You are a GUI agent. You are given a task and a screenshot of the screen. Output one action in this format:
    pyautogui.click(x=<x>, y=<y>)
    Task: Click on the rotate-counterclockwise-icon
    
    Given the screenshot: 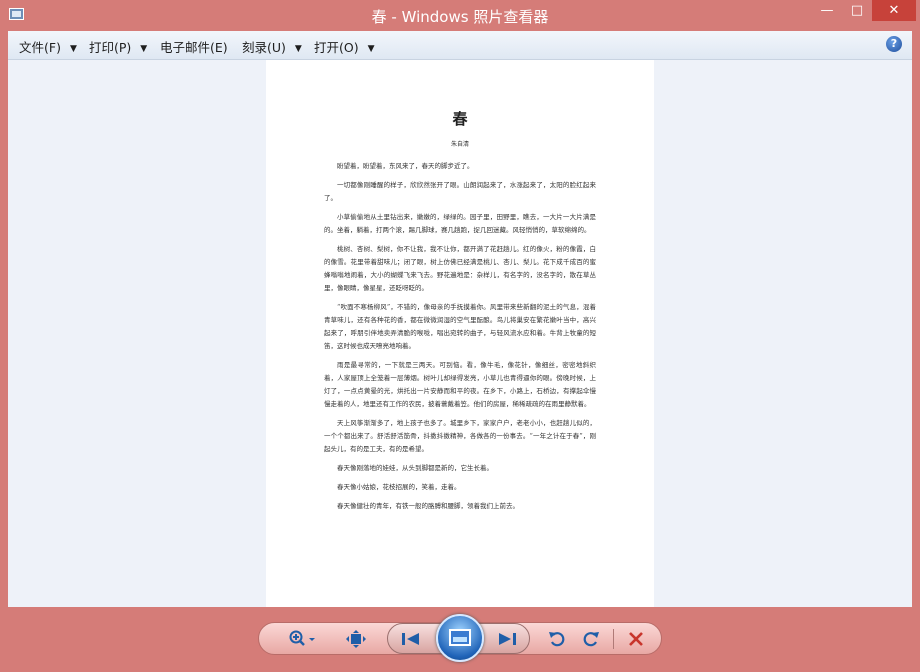 What is the action you would take?
    pyautogui.click(x=557, y=639)
    